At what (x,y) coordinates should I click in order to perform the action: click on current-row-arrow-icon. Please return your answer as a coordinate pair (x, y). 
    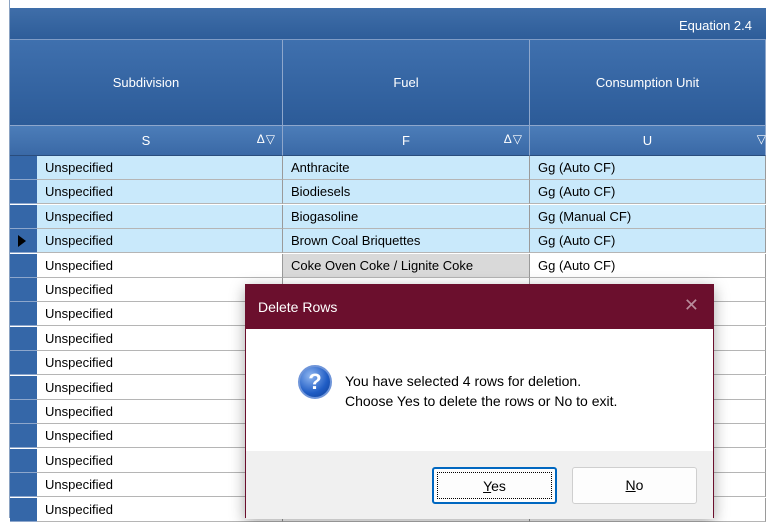
    Looking at the image, I should click on (22, 241).